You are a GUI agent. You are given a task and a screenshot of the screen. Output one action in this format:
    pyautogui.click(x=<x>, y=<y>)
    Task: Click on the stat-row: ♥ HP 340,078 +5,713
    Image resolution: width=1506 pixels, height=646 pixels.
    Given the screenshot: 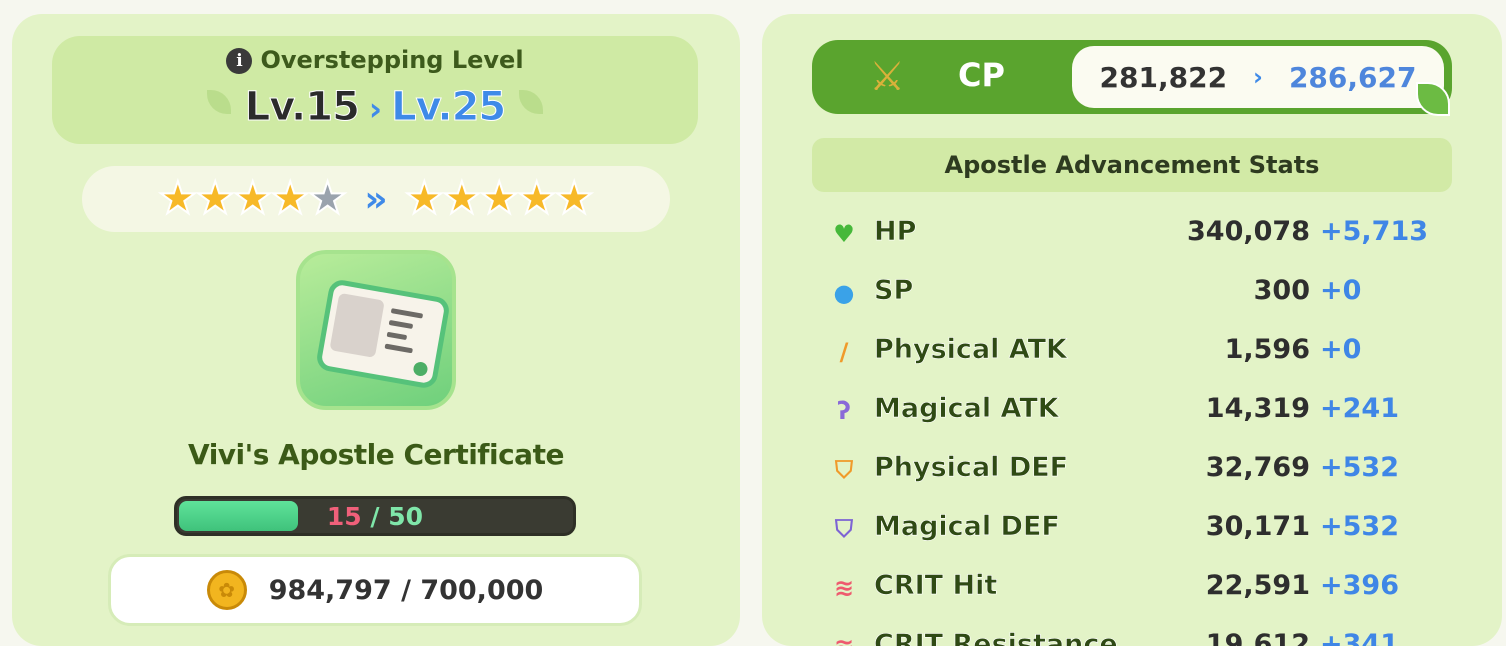 What is the action you would take?
    pyautogui.click(x=1127, y=235)
    